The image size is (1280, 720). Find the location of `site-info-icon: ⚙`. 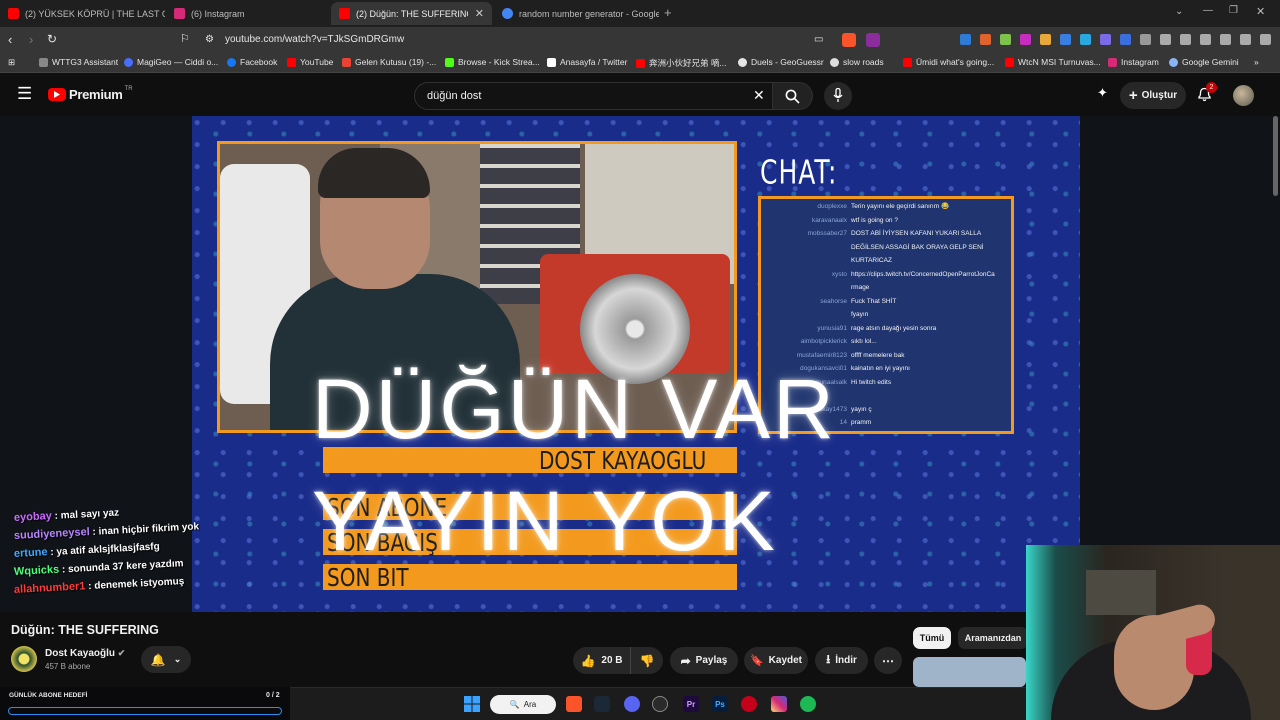

site-info-icon: ⚙ is located at coordinates (209, 39).